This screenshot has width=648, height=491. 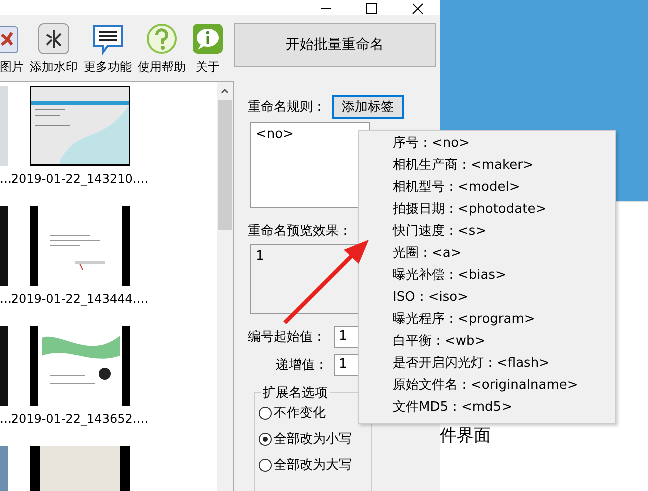 I want to click on info-icon, so click(x=208, y=39).